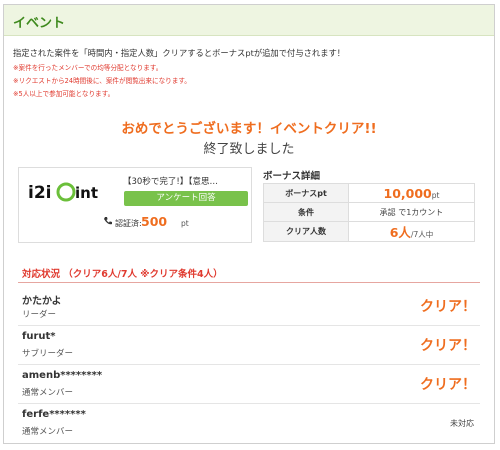 The image size is (500, 450). Describe the element at coordinates (122, 274) in the screenshot. I see `status-heading-text: 対応状況 （クリア6人/7人 ※クリア条件4人）` at that location.